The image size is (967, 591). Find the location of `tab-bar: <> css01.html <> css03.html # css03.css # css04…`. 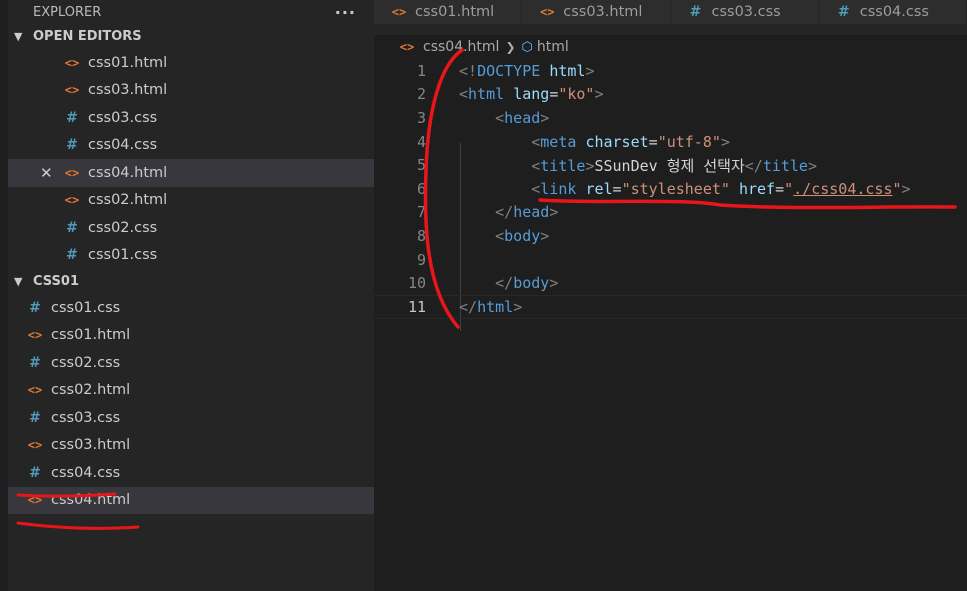

tab-bar: <> css01.html <> css03.html # css03.css # css04… is located at coordinates (670, 17).